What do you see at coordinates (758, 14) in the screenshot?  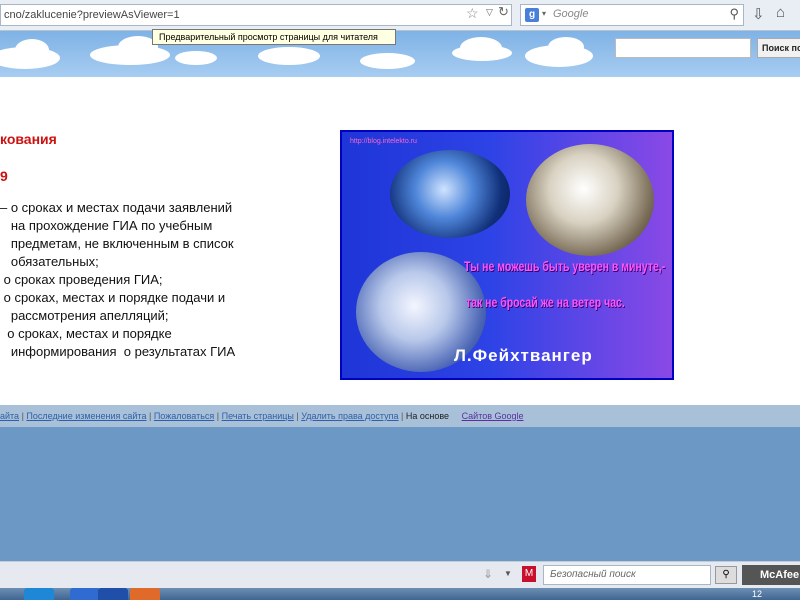 I see `download-icon: ⇩` at bounding box center [758, 14].